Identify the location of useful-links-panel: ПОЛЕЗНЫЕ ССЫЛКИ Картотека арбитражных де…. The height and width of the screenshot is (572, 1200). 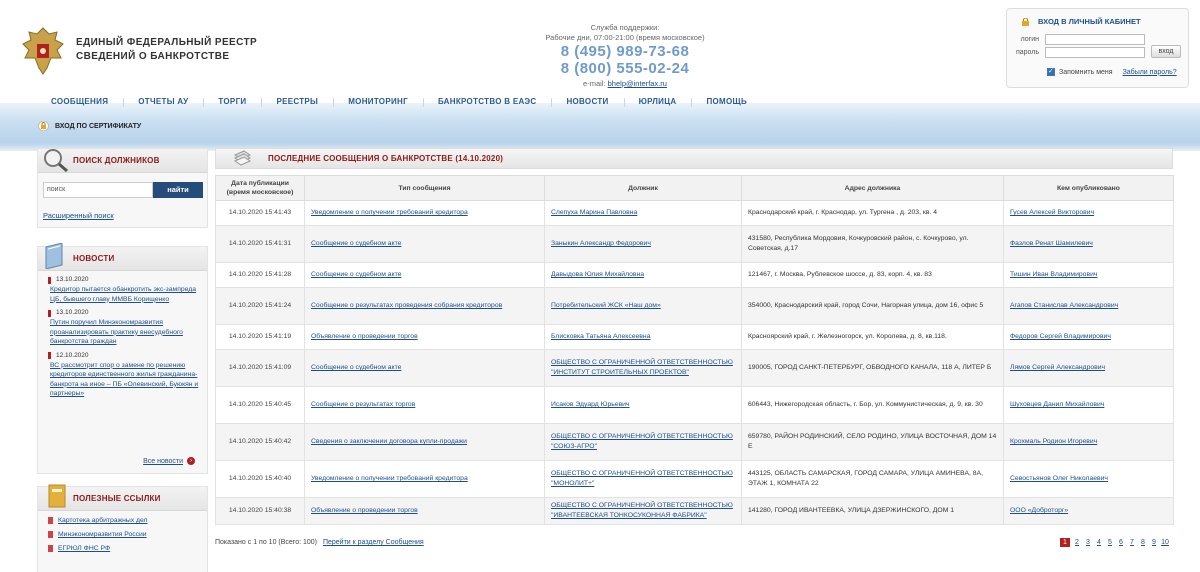
(122, 528).